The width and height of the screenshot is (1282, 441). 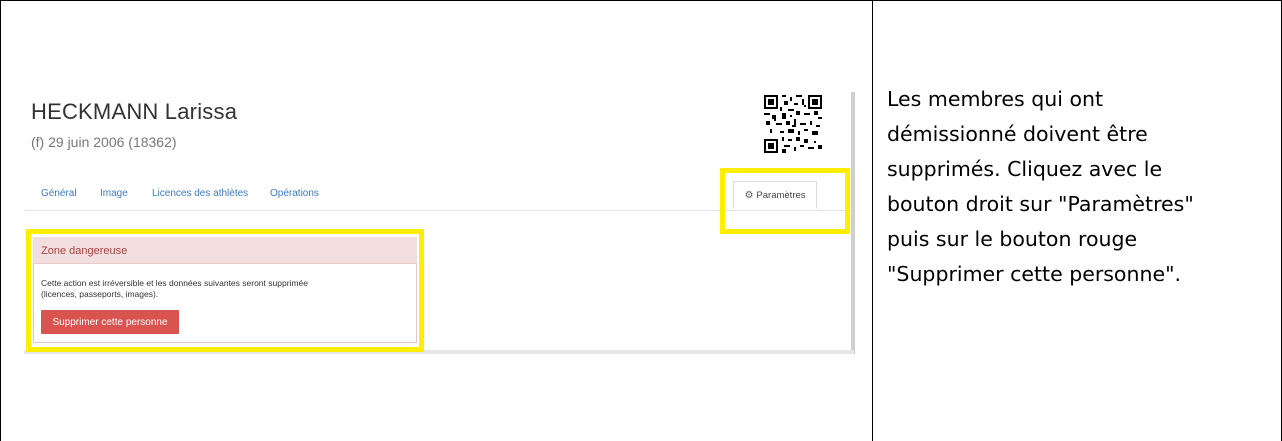 I want to click on tab-image: Image, so click(x=114, y=193).